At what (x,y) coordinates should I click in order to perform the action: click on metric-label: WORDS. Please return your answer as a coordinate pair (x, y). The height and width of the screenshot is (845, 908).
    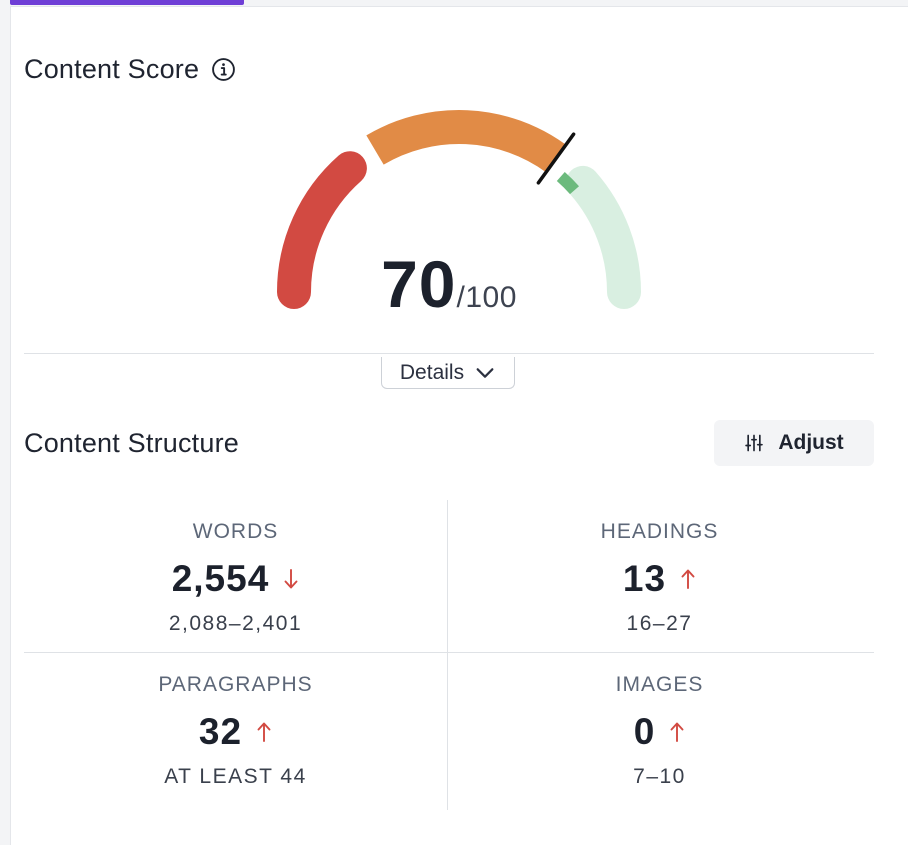
    Looking at the image, I should click on (235, 531).